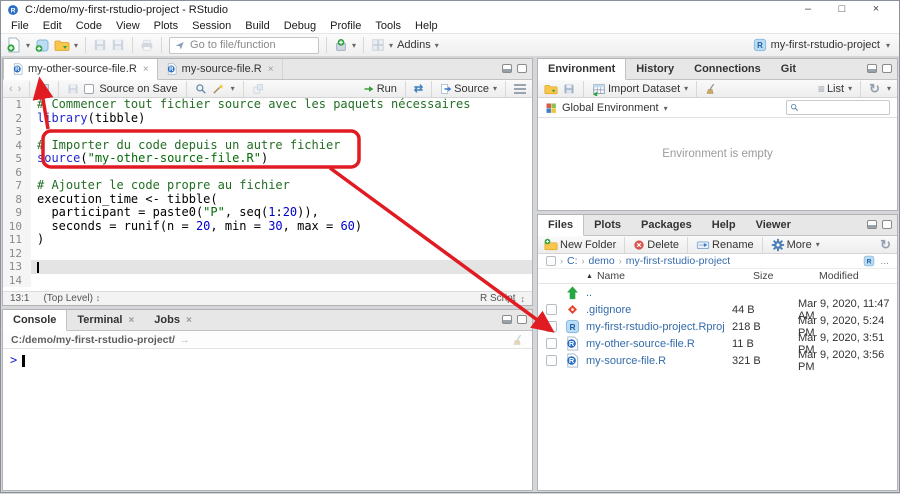 Image resolution: width=900 pixels, height=494 pixels. I want to click on pane-layout-button: ▾, so click(382, 45).